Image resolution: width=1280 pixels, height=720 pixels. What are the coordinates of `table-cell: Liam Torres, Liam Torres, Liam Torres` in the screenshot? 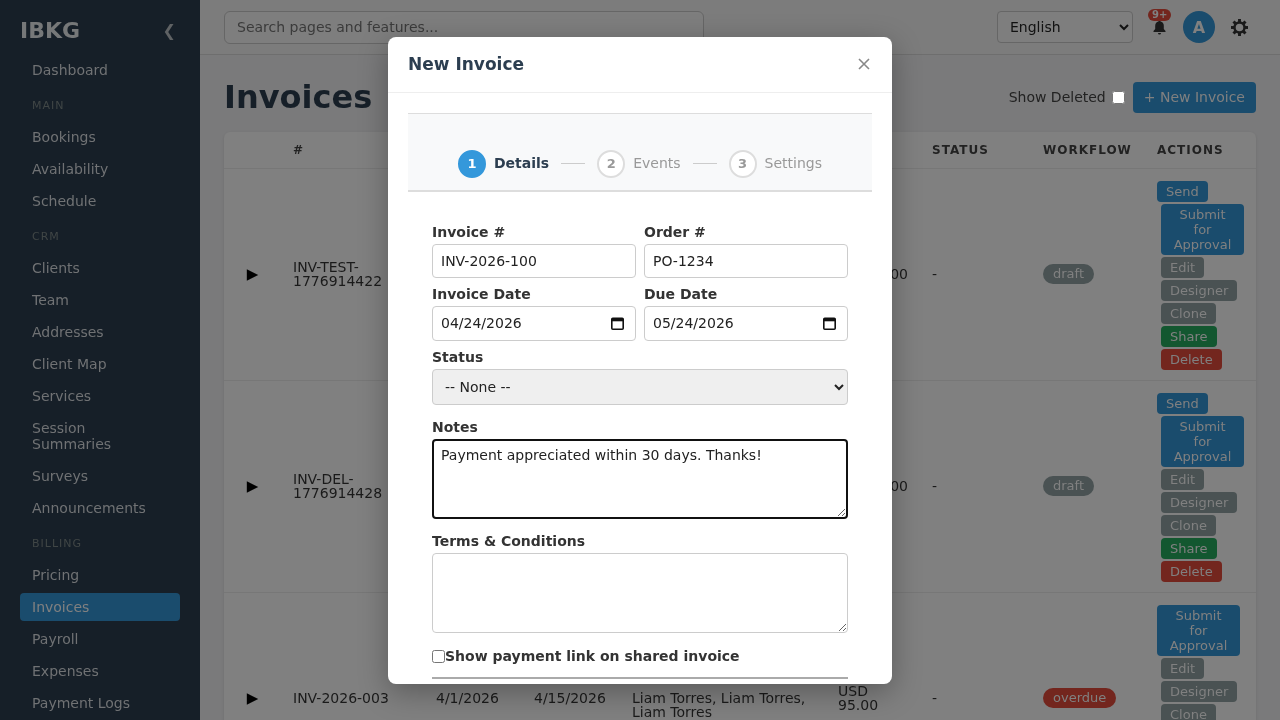 It's located at (719, 704).